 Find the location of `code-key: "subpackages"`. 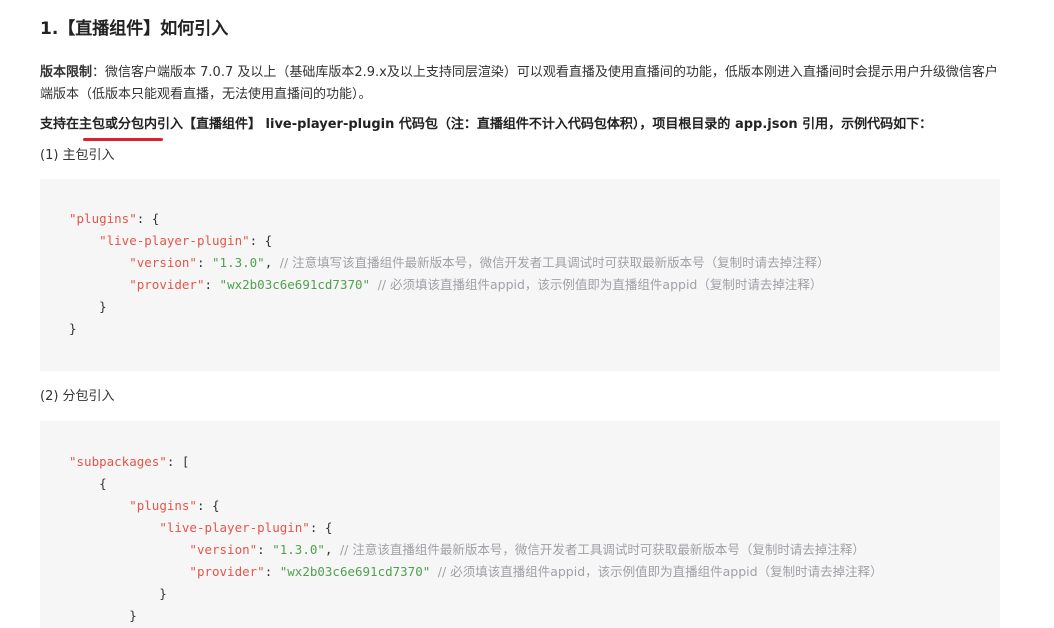

code-key: "subpackages" is located at coordinates (118, 461).